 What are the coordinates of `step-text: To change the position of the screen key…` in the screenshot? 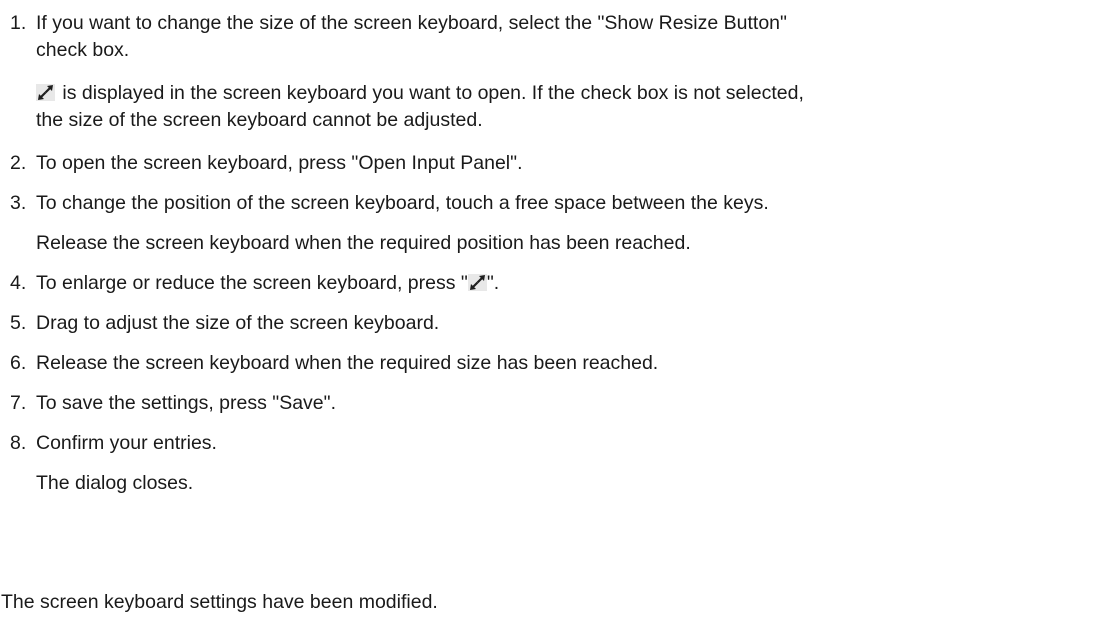 It's located at (402, 203).